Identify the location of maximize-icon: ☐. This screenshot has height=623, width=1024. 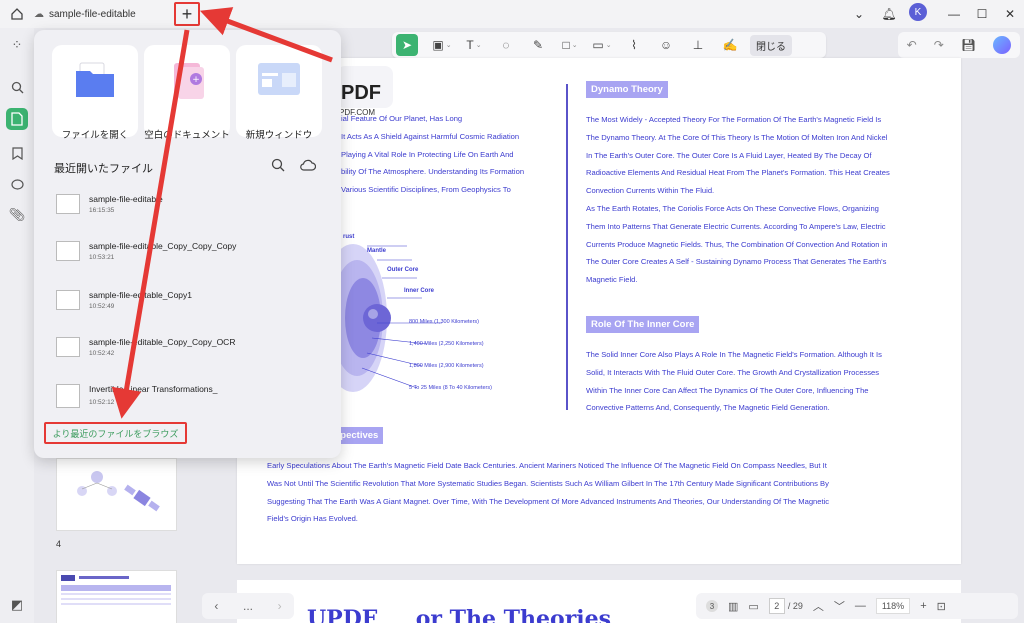
(982, 14).